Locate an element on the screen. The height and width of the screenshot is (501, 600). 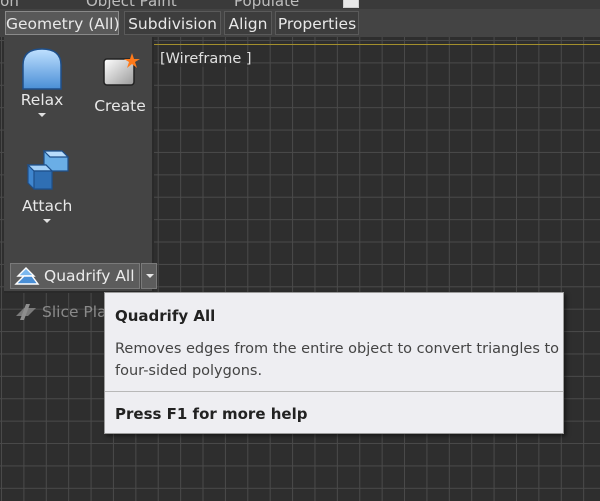
chevron-down-icon is located at coordinates (150, 276).